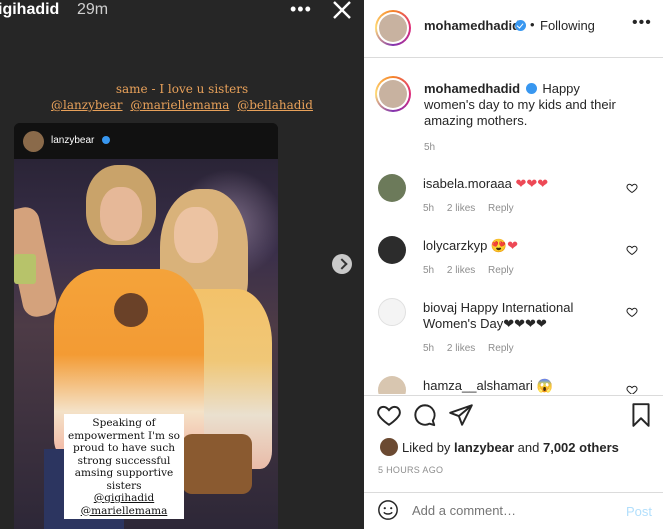 This screenshot has width=663, height=529. Describe the element at coordinates (146, 141) in the screenshot. I see `repost-header: lanzybear` at that location.